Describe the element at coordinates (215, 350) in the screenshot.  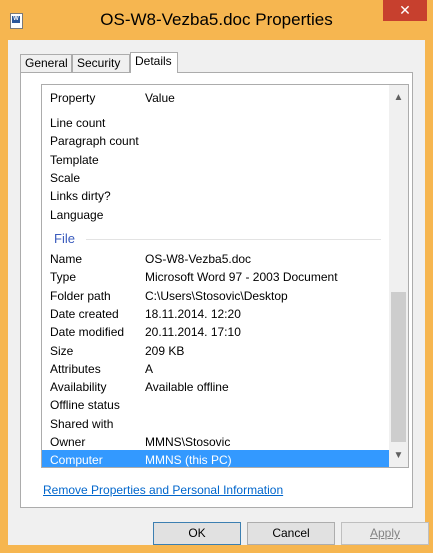
I see `list-item: Size 209 KB` at that location.